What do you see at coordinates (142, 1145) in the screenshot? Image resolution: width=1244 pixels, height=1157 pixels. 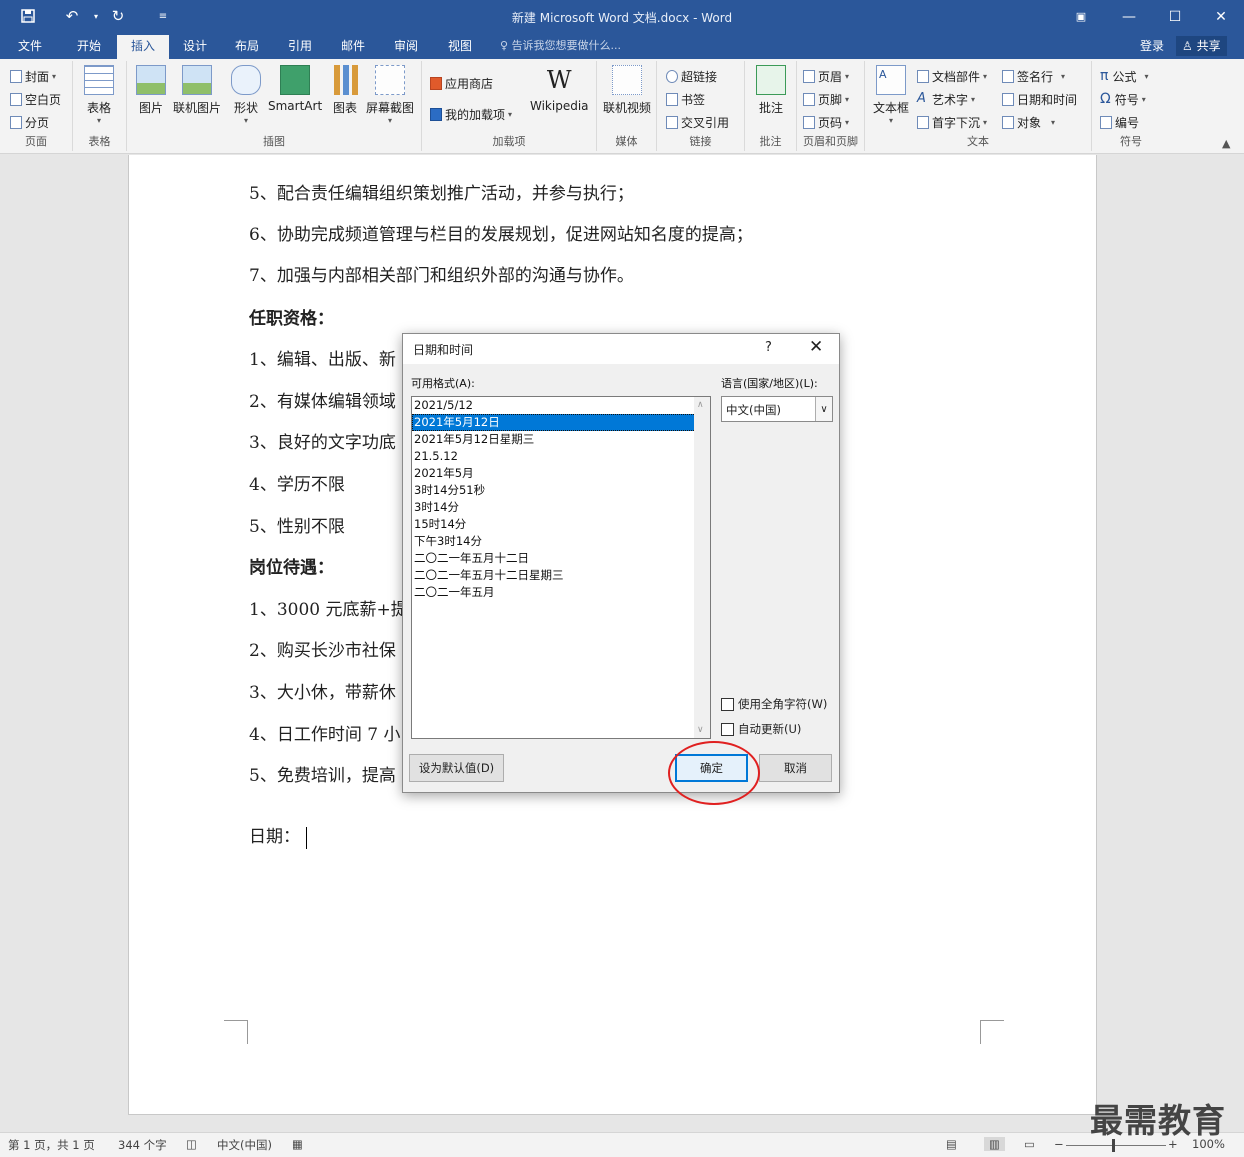 I see `word-count: 344 个字` at bounding box center [142, 1145].